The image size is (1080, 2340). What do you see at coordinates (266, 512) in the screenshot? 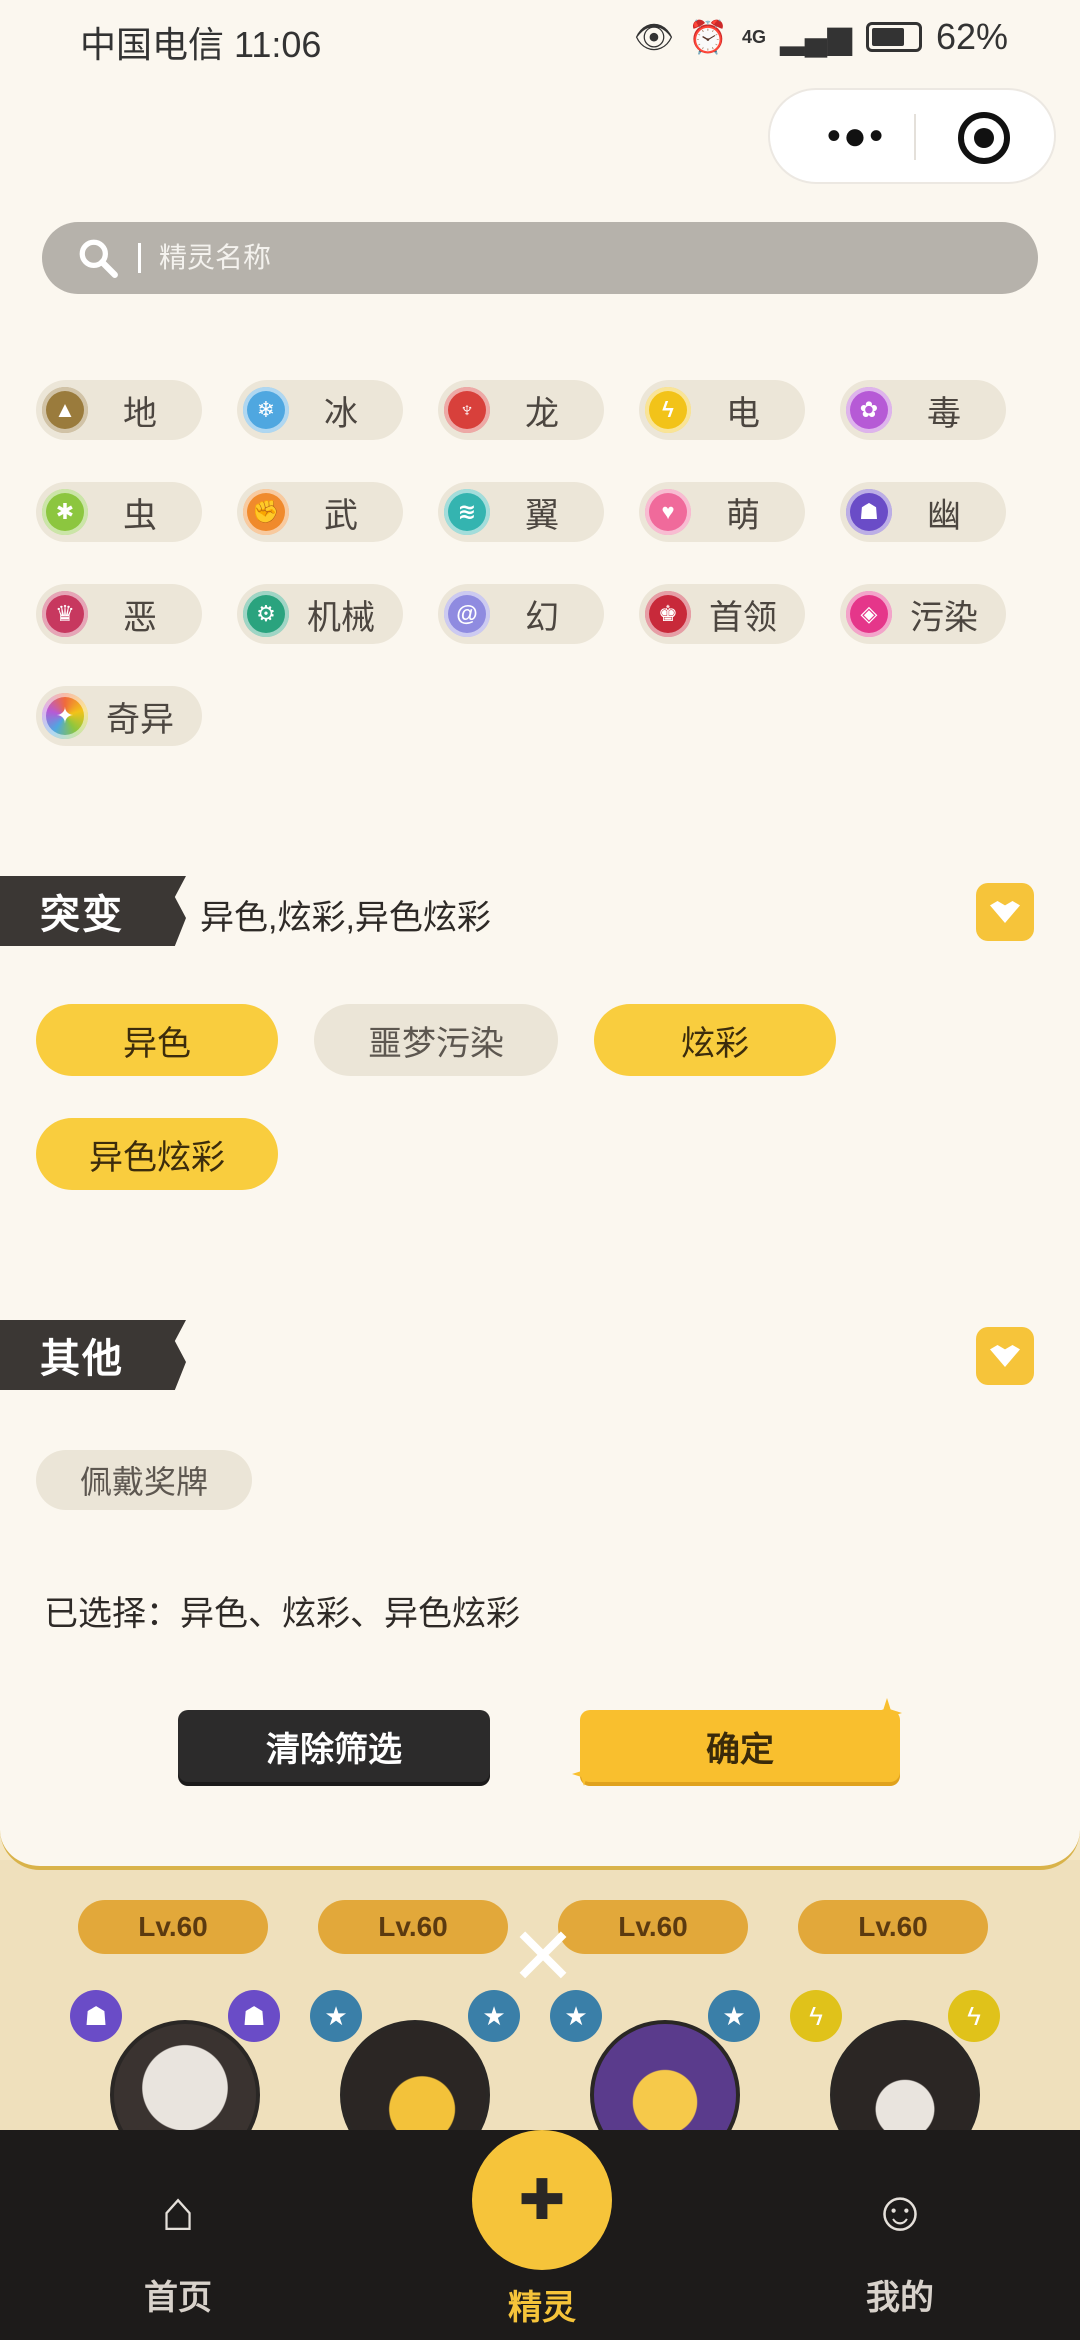
I see `fist-icon: ✊` at bounding box center [266, 512].